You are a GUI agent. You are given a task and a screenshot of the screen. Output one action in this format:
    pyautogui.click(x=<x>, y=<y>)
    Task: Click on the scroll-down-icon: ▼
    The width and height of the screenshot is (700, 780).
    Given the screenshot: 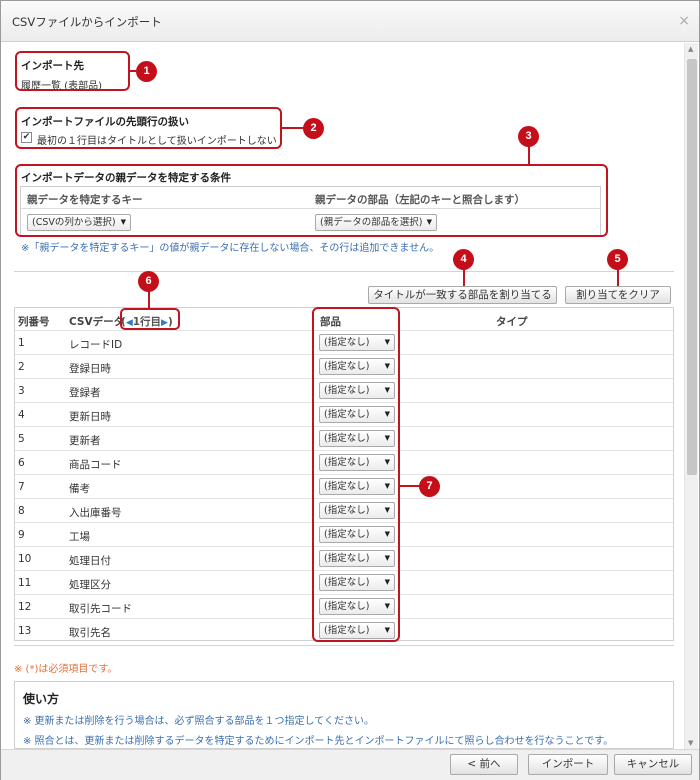 What is the action you would take?
    pyautogui.click(x=690, y=743)
    